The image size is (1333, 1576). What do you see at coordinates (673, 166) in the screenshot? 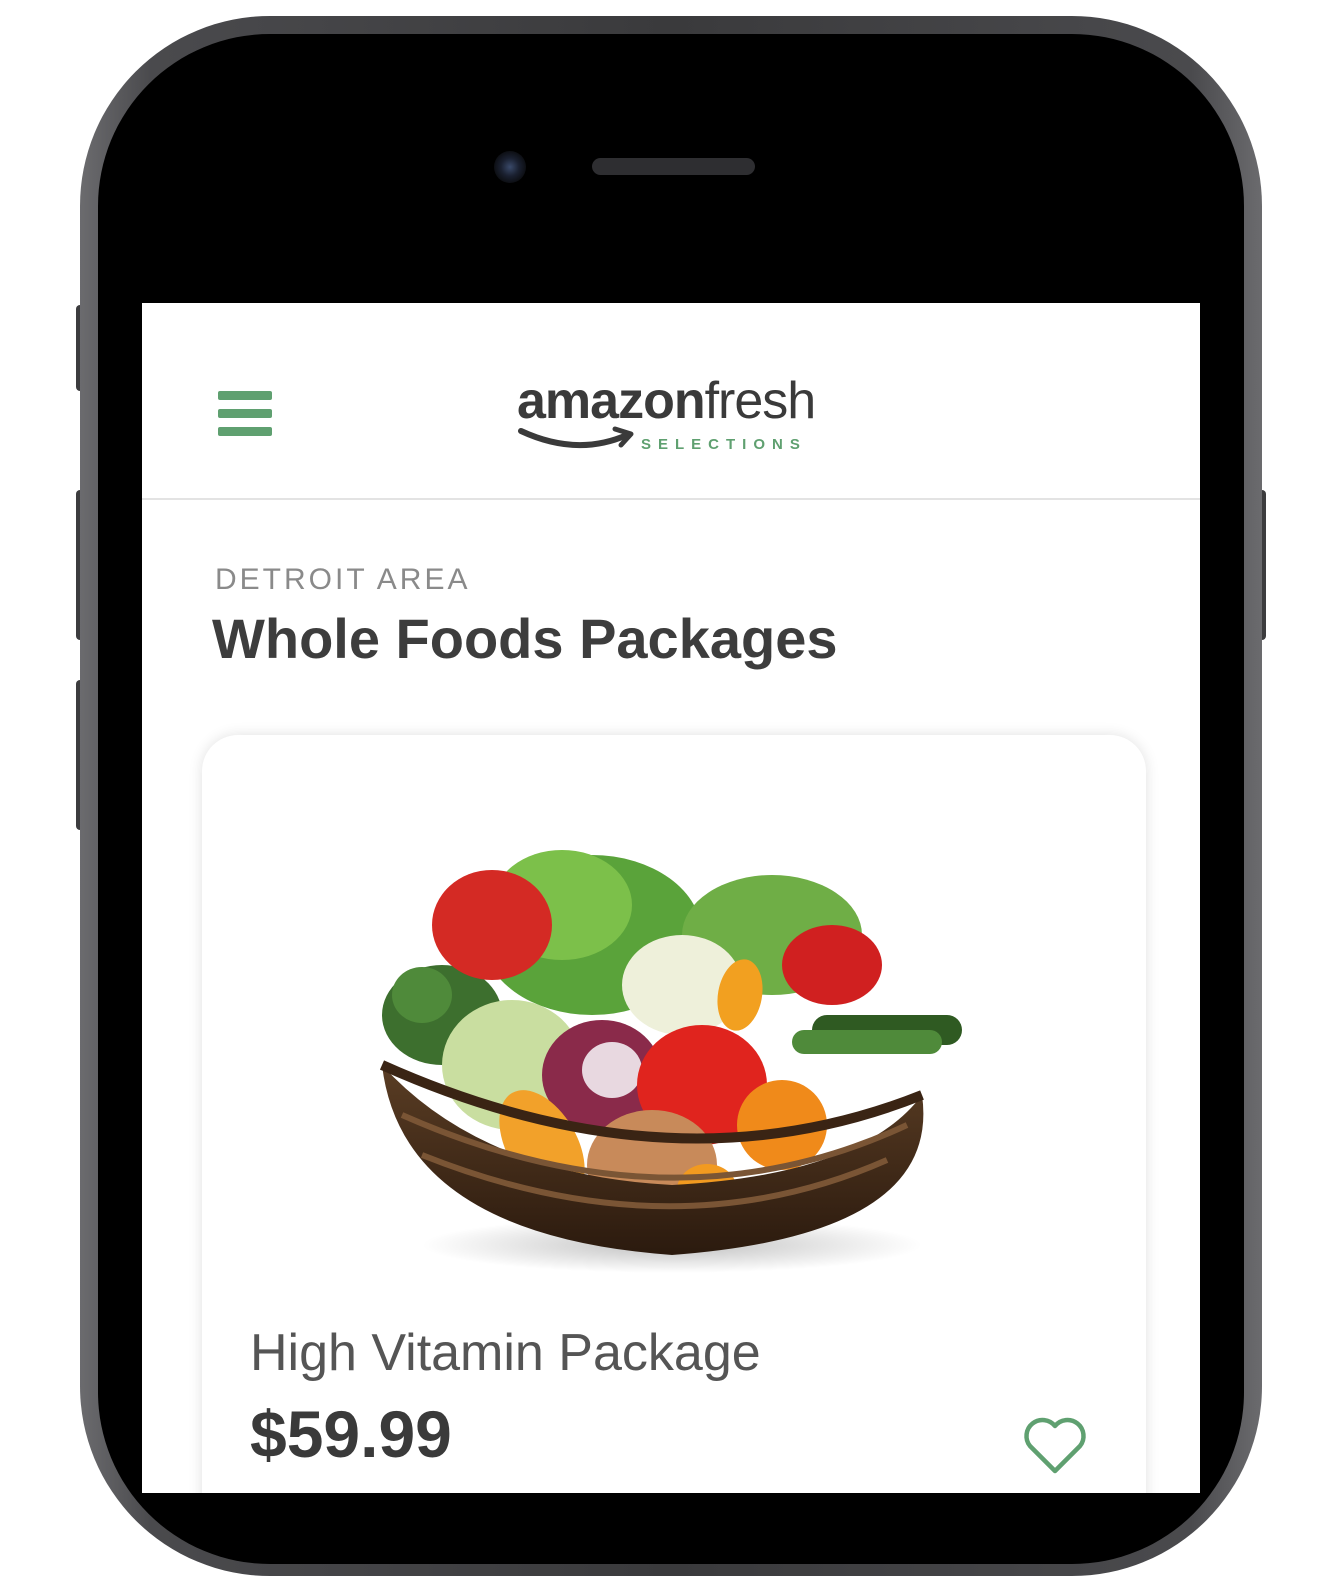
I see `earpiece-speaker` at bounding box center [673, 166].